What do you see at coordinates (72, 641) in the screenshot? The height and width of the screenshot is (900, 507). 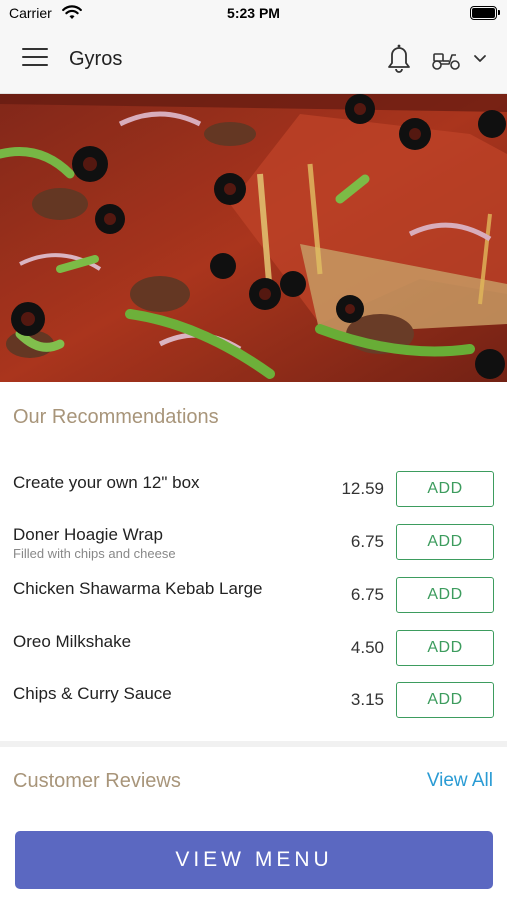 I see `item-name: Oreo Milkshake` at bounding box center [72, 641].